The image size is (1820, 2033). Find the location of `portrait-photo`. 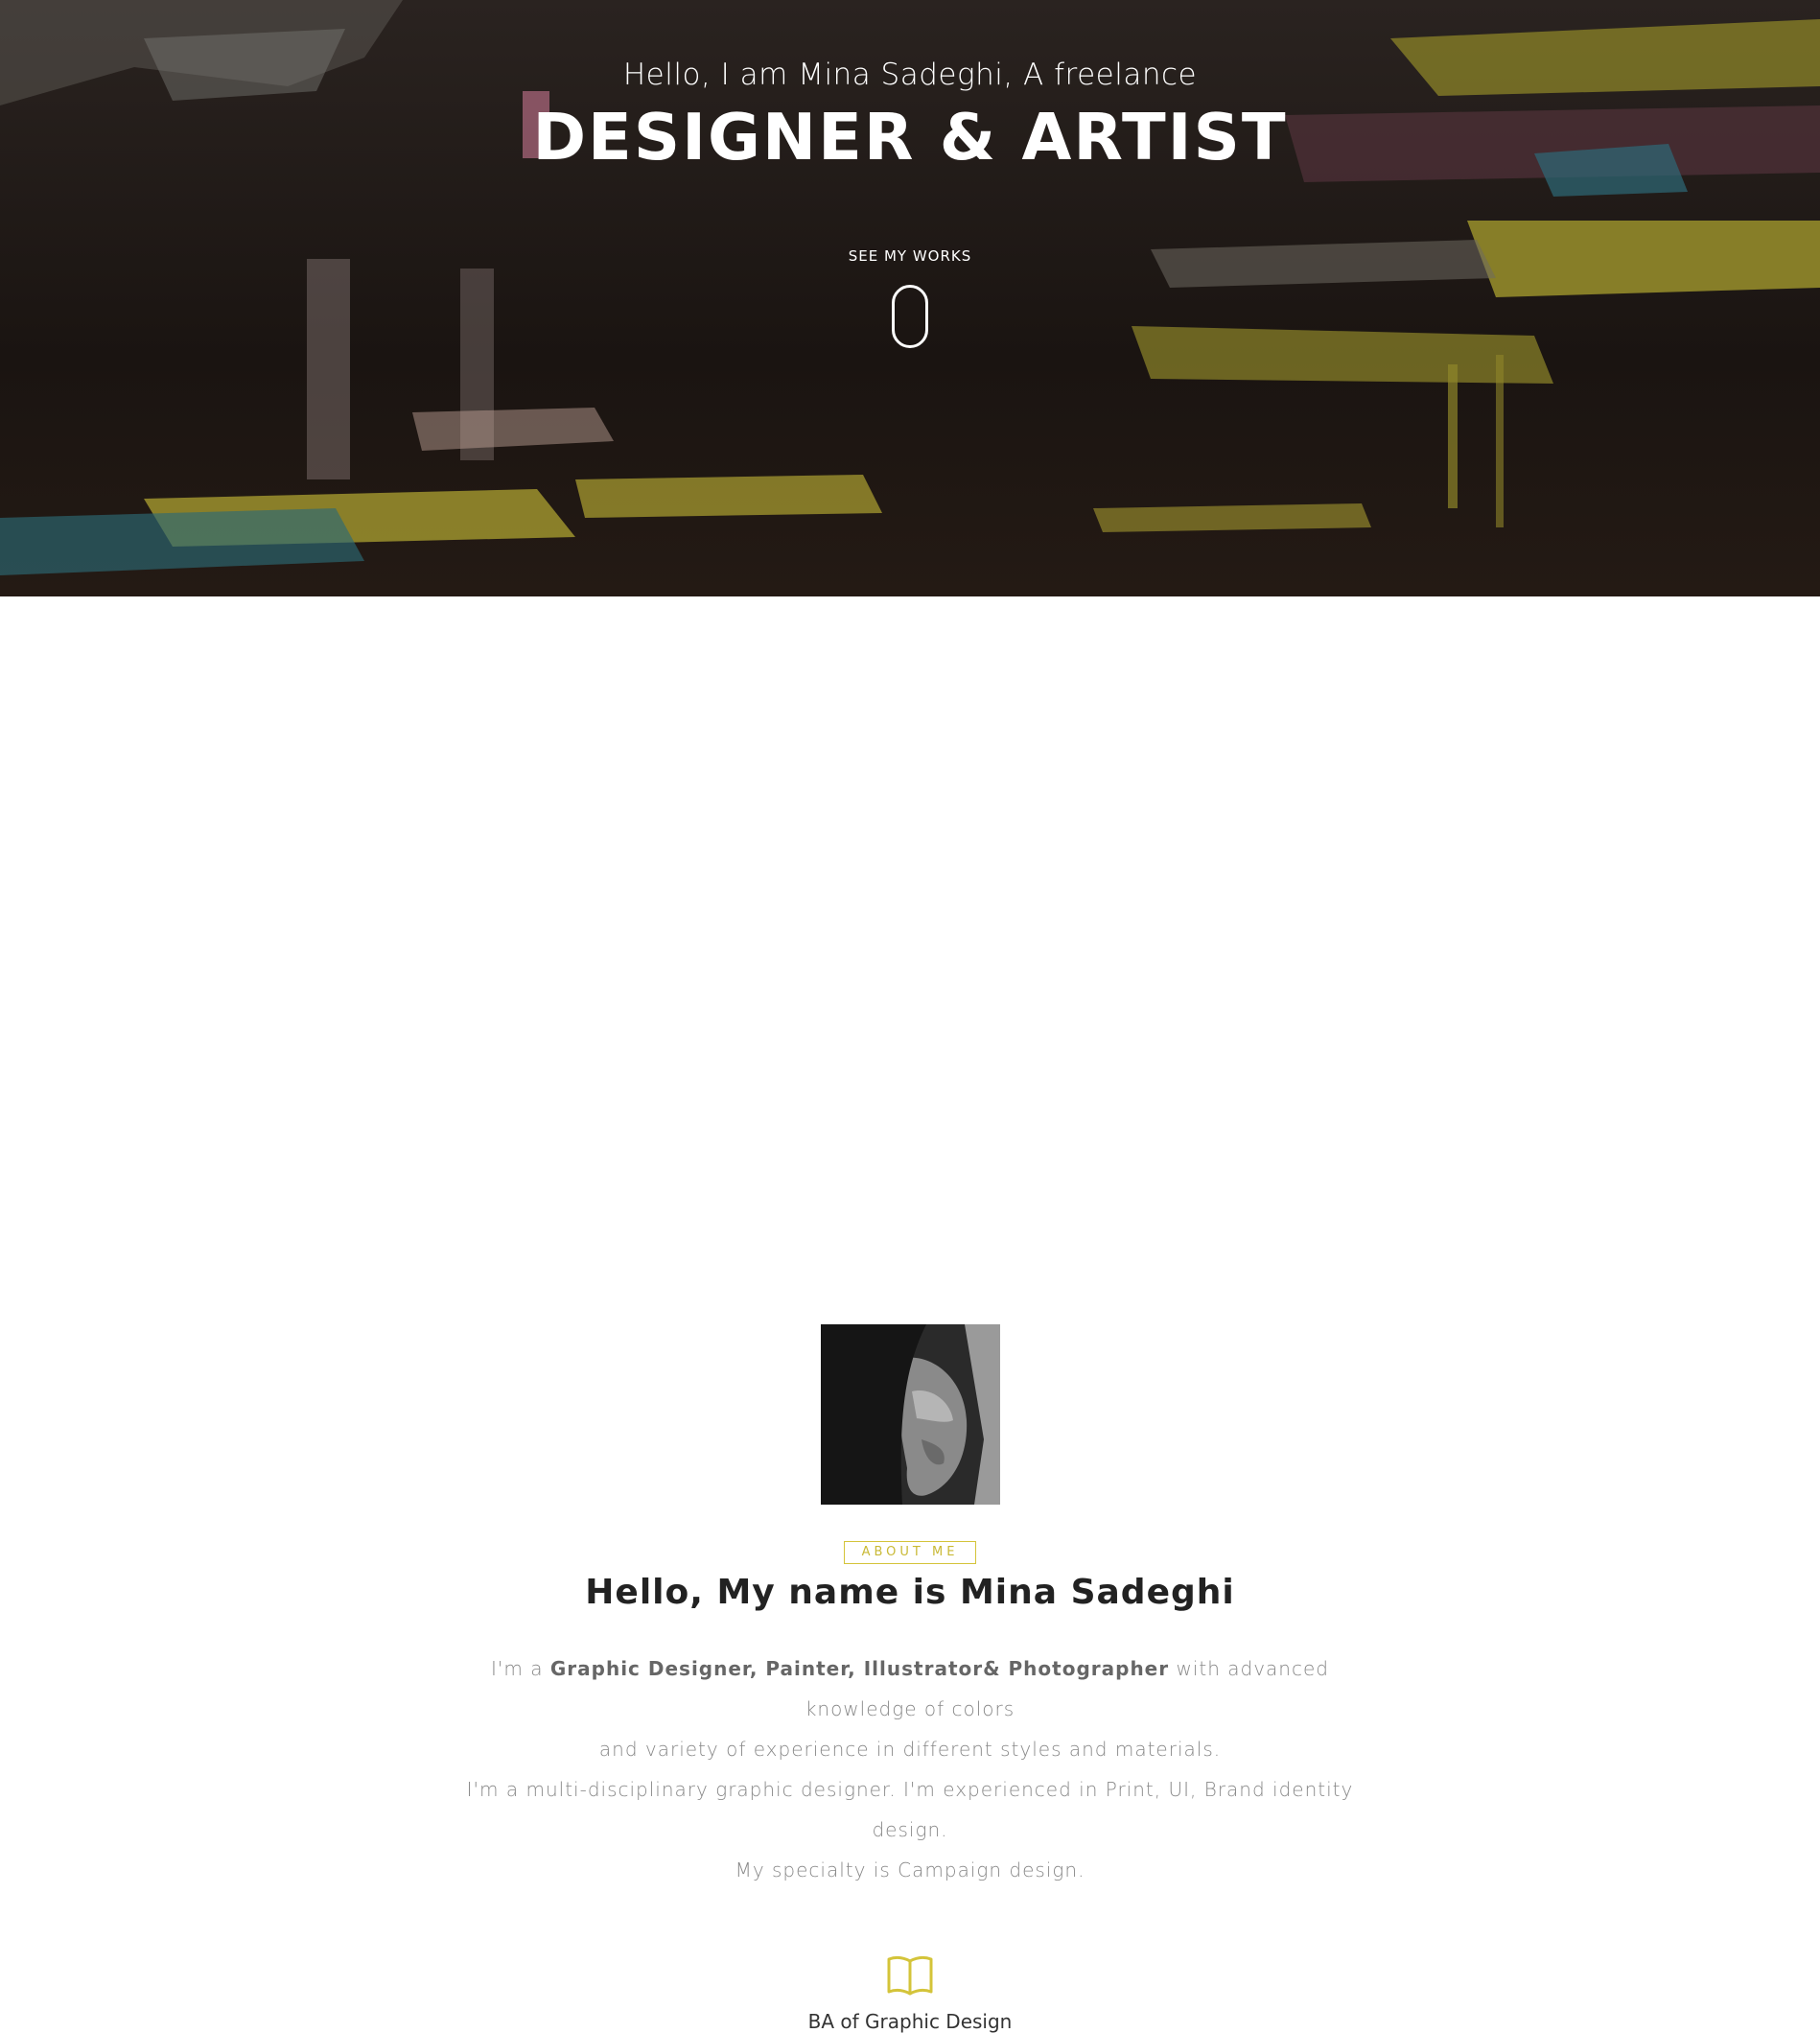

portrait-photo is located at coordinates (910, 1414).